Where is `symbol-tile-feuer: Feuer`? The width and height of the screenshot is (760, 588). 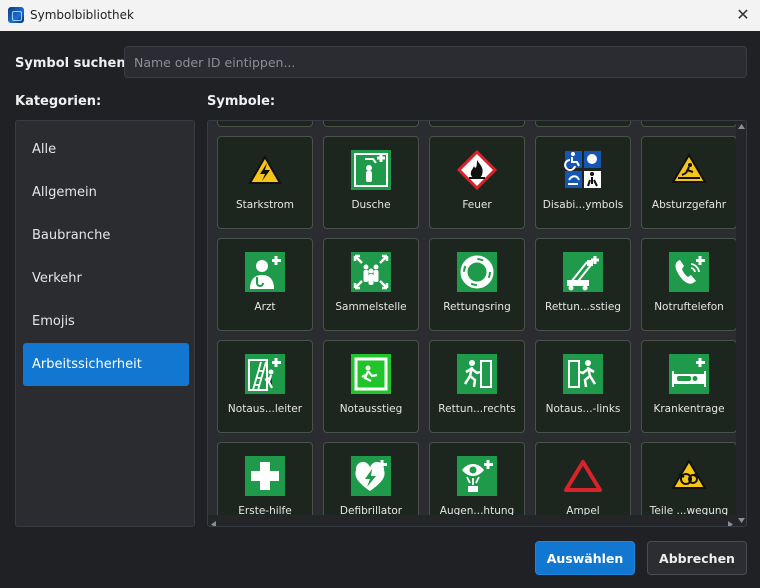
symbol-tile-feuer: Feuer is located at coordinates (477, 182).